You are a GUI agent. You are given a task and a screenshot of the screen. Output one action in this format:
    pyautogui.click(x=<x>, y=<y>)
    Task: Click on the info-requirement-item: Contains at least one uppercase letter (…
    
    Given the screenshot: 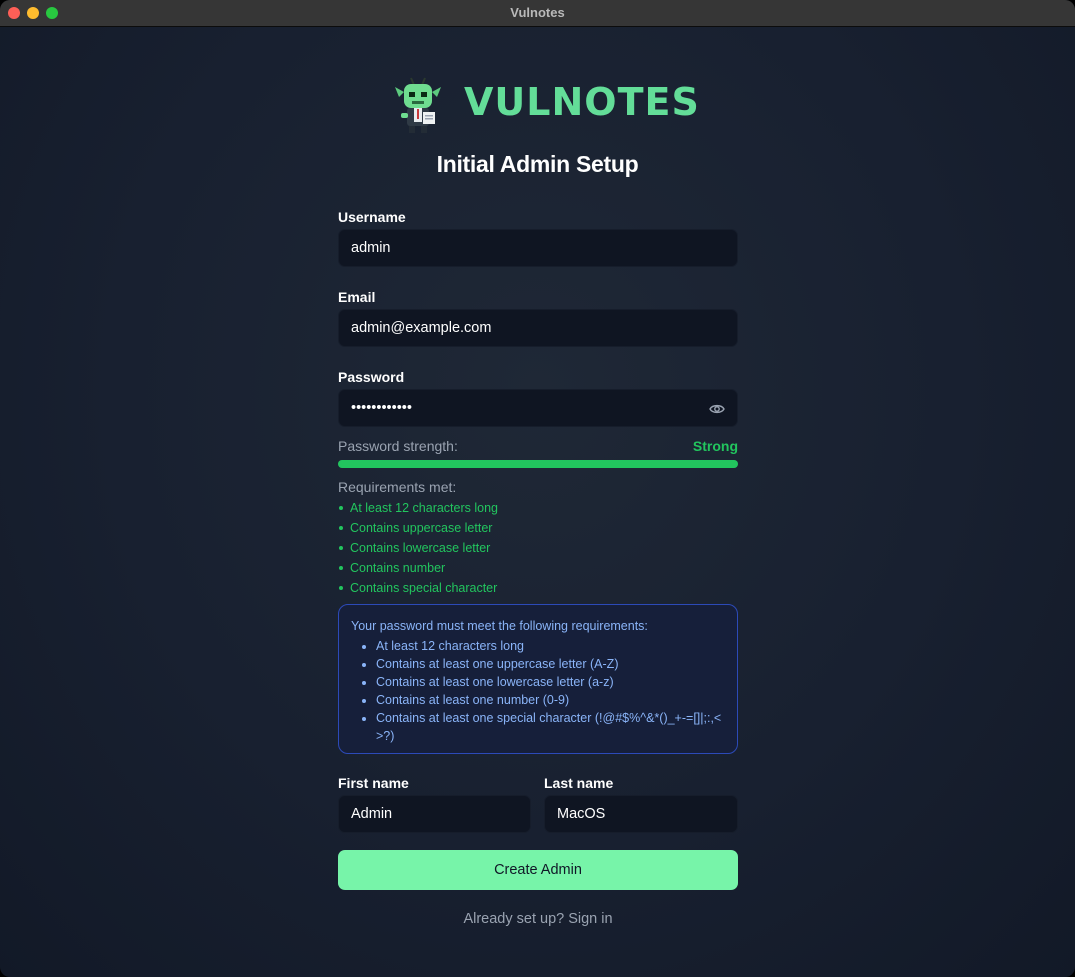 What is the action you would take?
    pyautogui.click(x=550, y=664)
    